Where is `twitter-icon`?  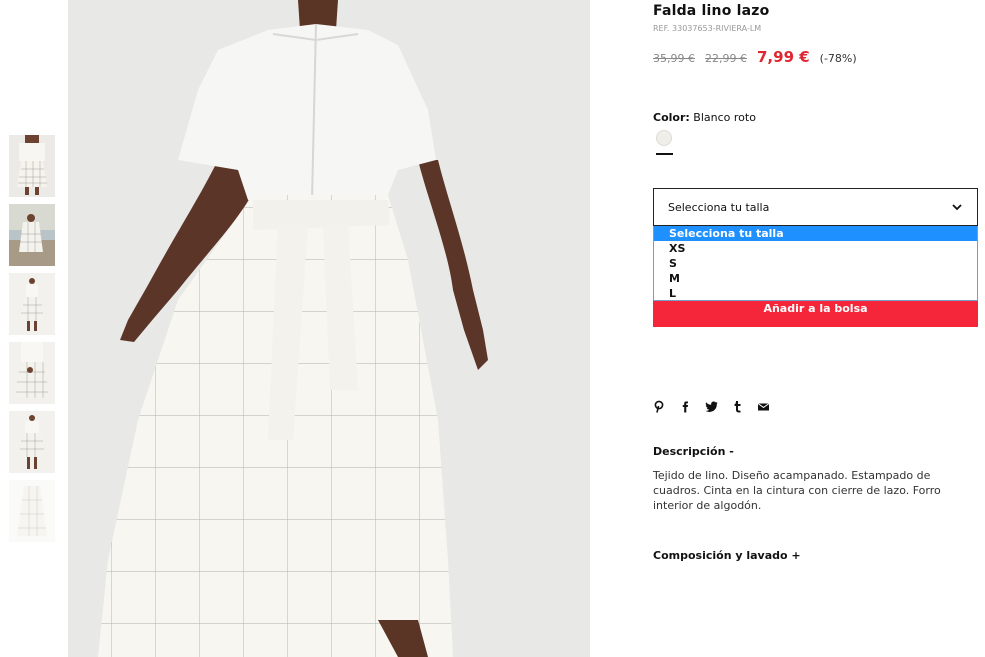
twitter-icon is located at coordinates (711, 406).